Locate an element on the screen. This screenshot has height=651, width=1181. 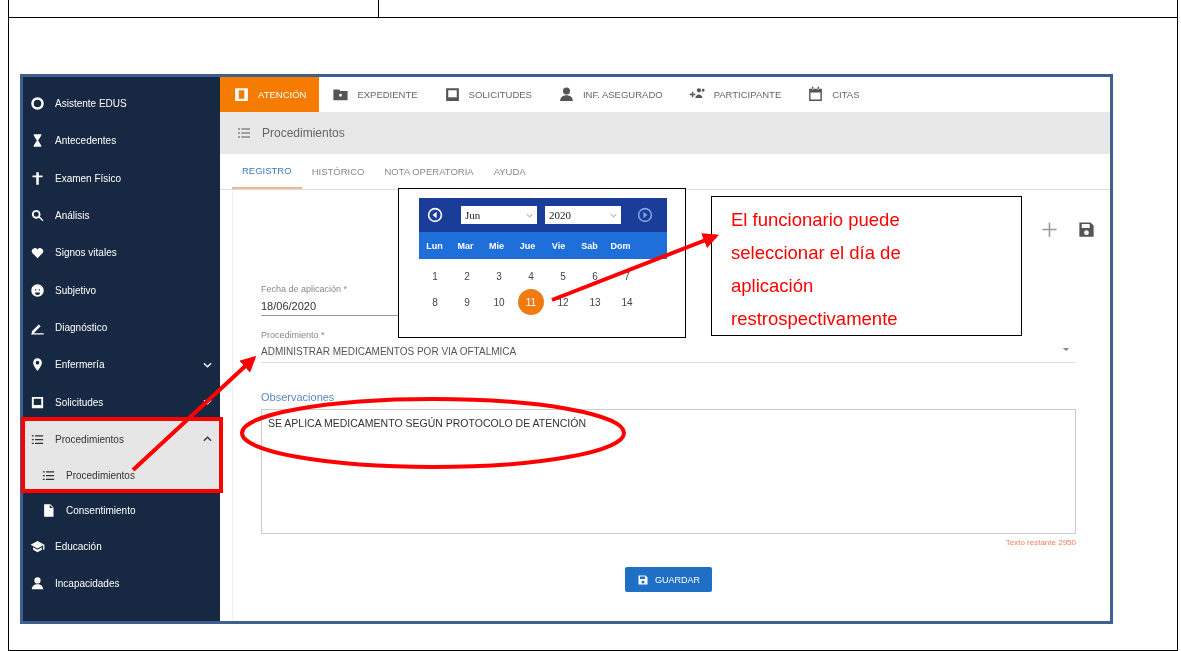
weekday-label: Mar is located at coordinates (465, 245).